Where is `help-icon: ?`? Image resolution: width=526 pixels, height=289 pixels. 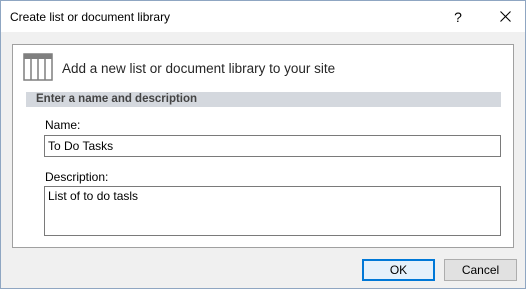
help-icon: ? is located at coordinates (458, 16).